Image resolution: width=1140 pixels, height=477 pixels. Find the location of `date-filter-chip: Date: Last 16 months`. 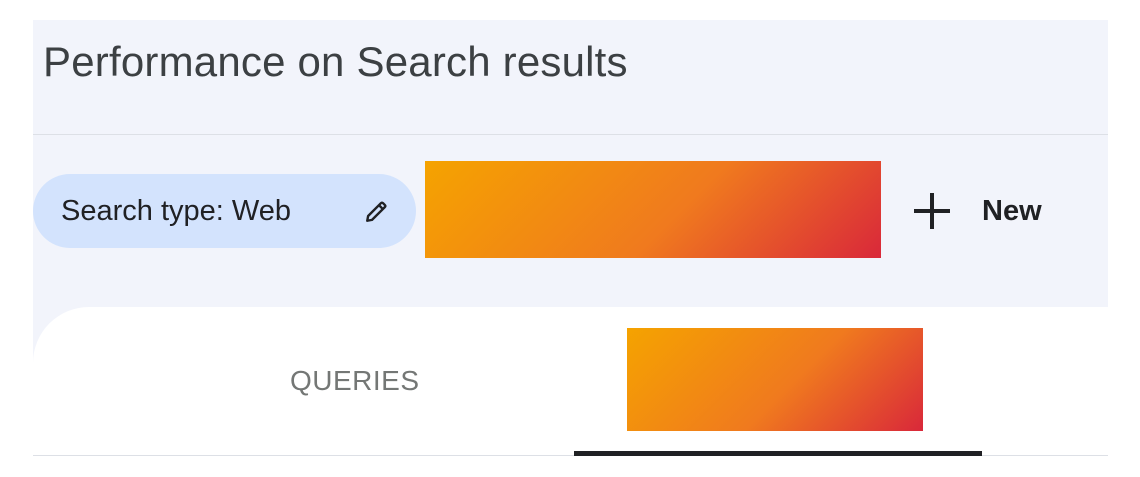

date-filter-chip: Date: Last 16 months is located at coordinates (654, 211).